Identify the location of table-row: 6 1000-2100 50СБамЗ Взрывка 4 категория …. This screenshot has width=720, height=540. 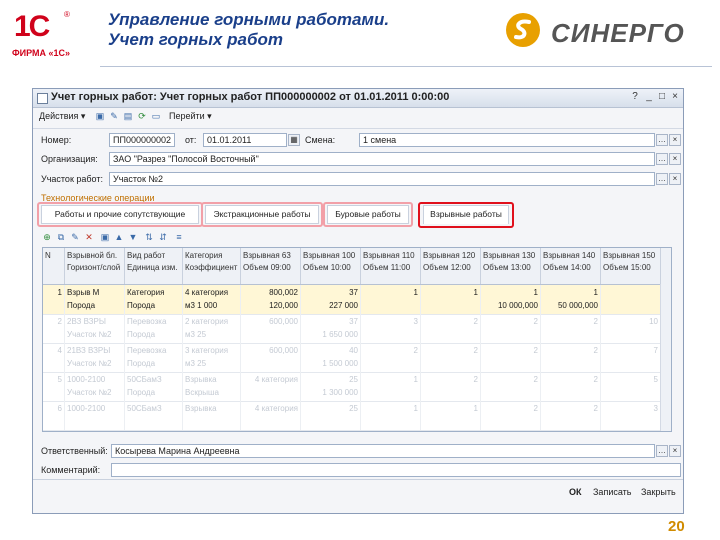
(357, 416).